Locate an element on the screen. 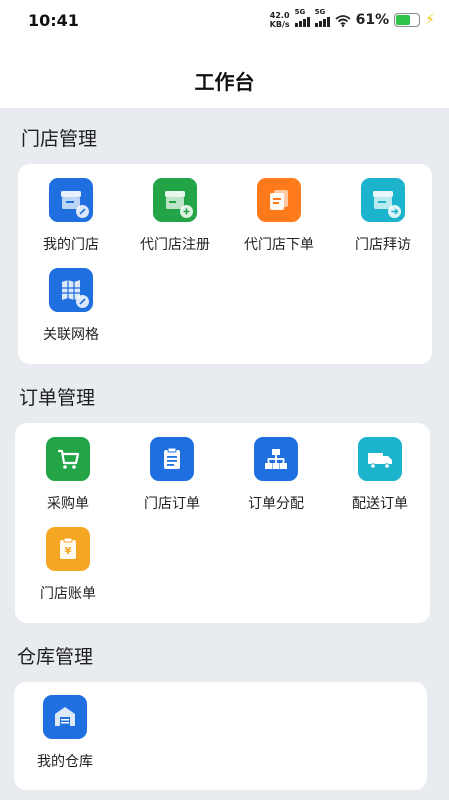  delivery-truck-icon is located at coordinates (380, 459).